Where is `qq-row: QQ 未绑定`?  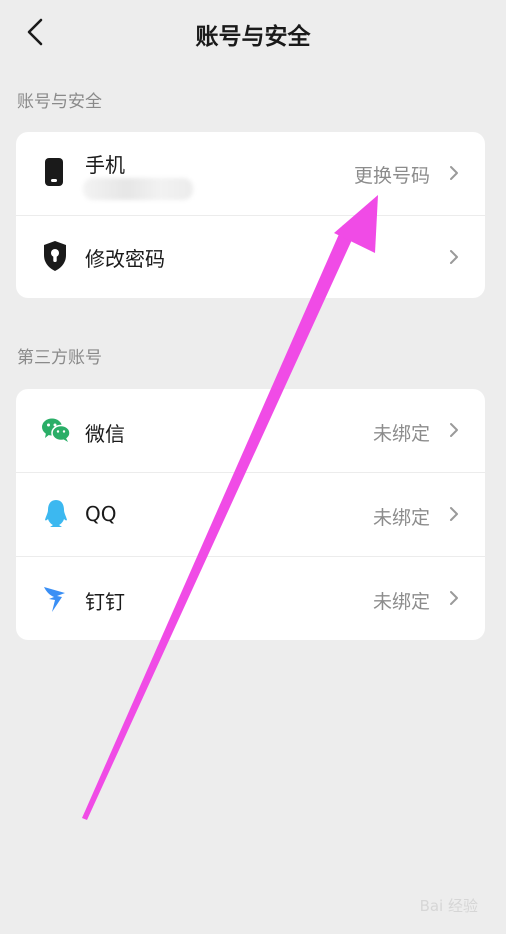 qq-row: QQ 未绑定 is located at coordinates (250, 515).